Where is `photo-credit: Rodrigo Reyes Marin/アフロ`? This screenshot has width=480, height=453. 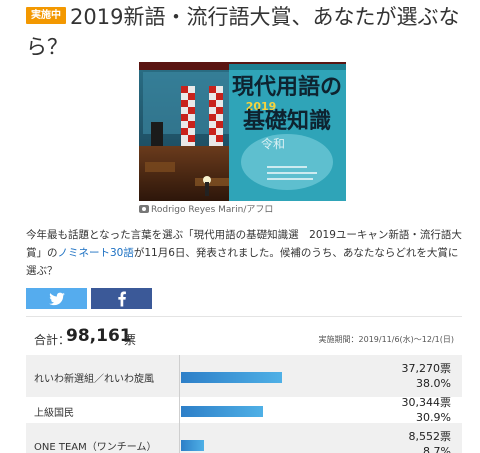
photo-credit: Rodrigo Reyes Marin/アフロ is located at coordinates (206, 210).